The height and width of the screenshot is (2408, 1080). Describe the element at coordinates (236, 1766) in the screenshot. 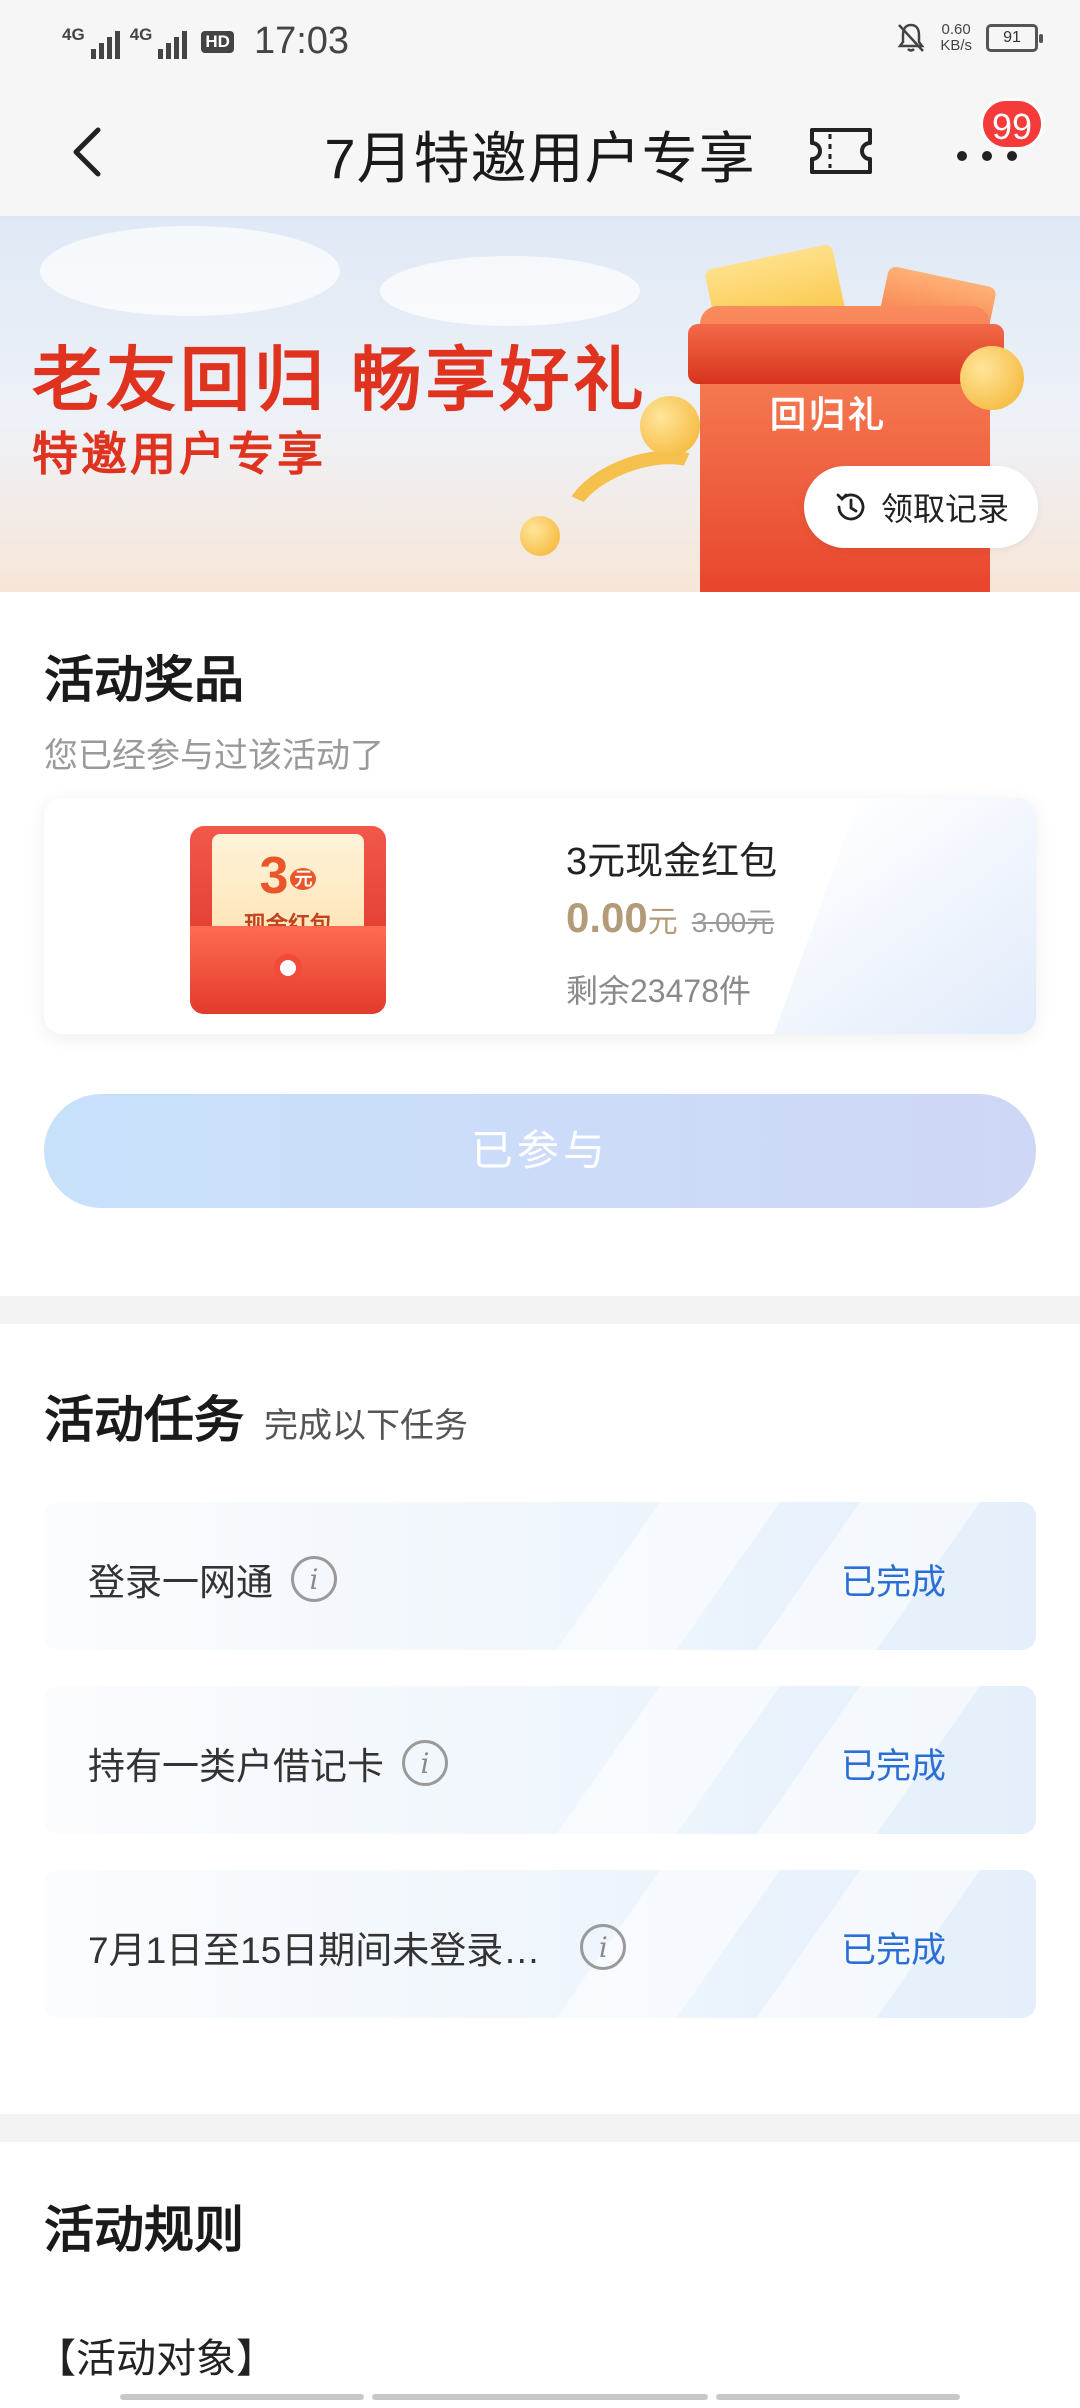

I see `task-label: 持有一类户借记卡` at that location.